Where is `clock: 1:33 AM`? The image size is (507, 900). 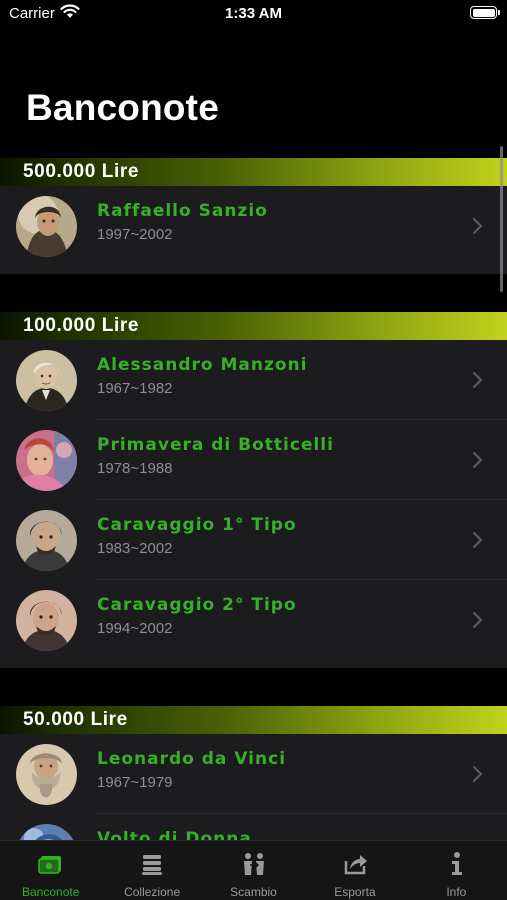 clock: 1:33 AM is located at coordinates (253, 13).